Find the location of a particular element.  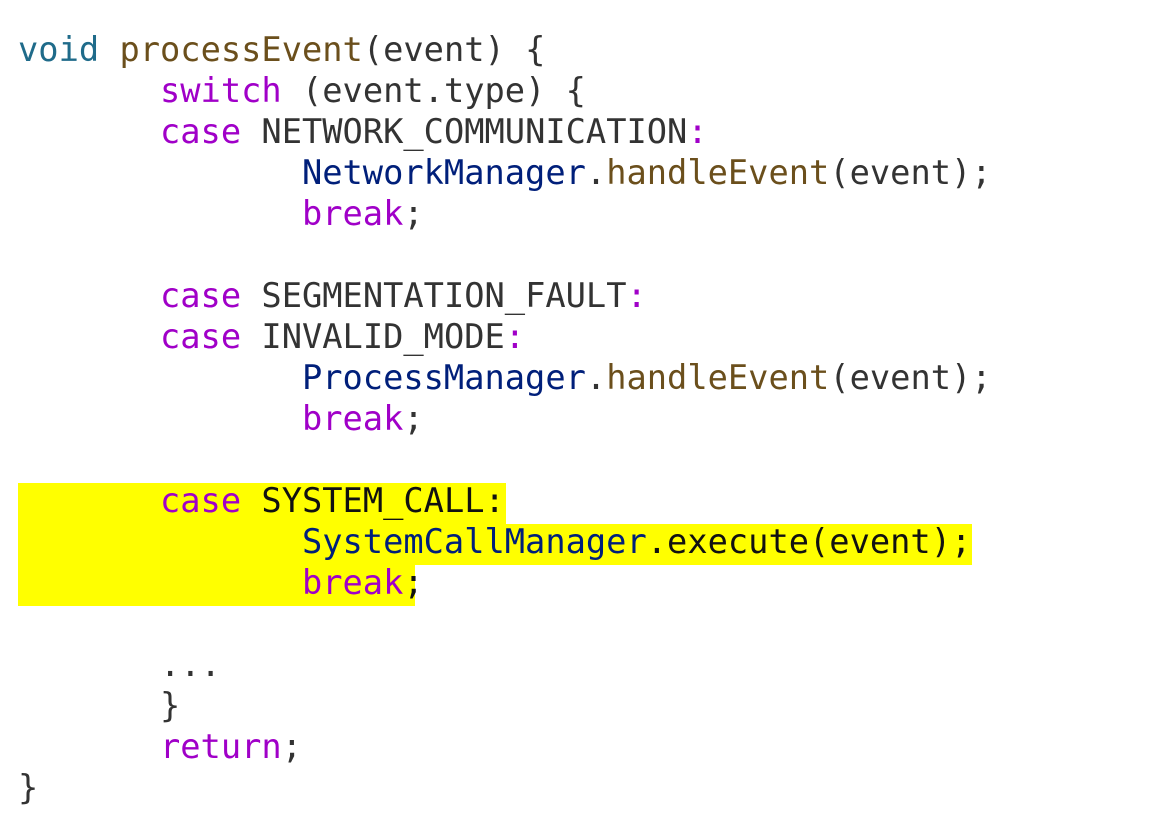

code-line-12: case SYSTEM_CALL: is located at coordinates (505, 500).